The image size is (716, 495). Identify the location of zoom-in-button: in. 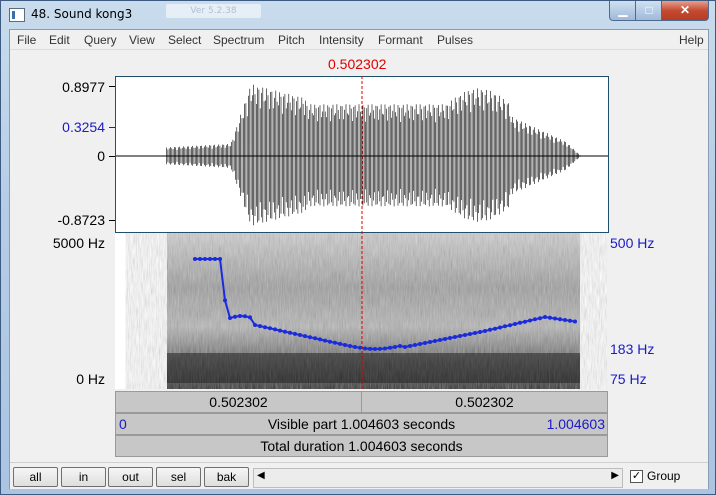
(83, 477).